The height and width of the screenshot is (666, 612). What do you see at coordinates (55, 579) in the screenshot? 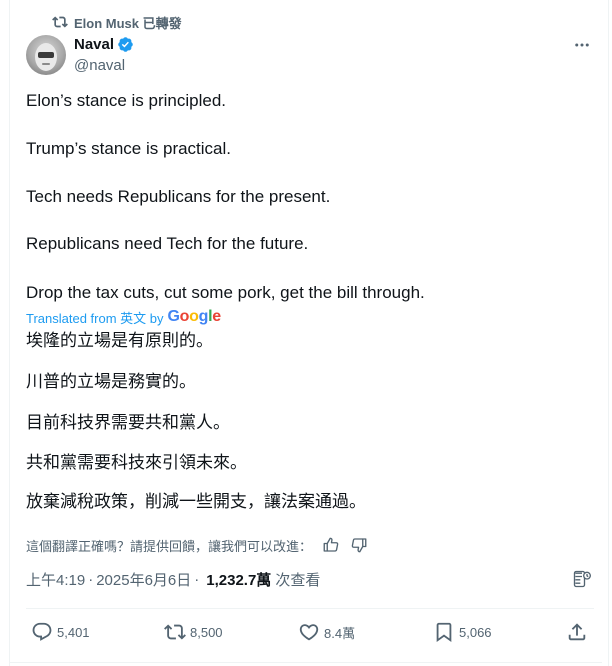
I see `tweet-time: 上午4:19` at bounding box center [55, 579].